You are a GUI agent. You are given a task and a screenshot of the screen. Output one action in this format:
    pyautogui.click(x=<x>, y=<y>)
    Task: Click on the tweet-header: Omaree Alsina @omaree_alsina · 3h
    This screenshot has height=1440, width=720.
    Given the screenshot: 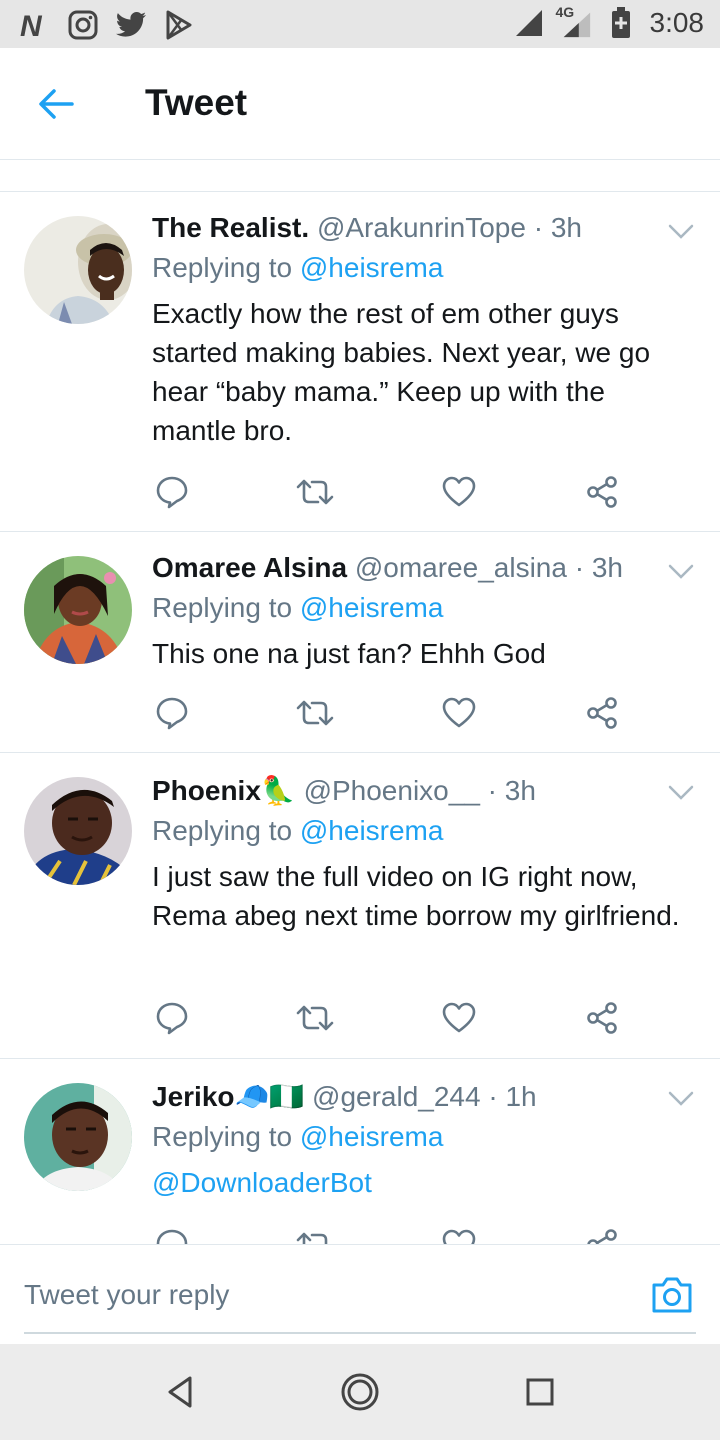 What is the action you would take?
    pyautogui.click(x=422, y=568)
    